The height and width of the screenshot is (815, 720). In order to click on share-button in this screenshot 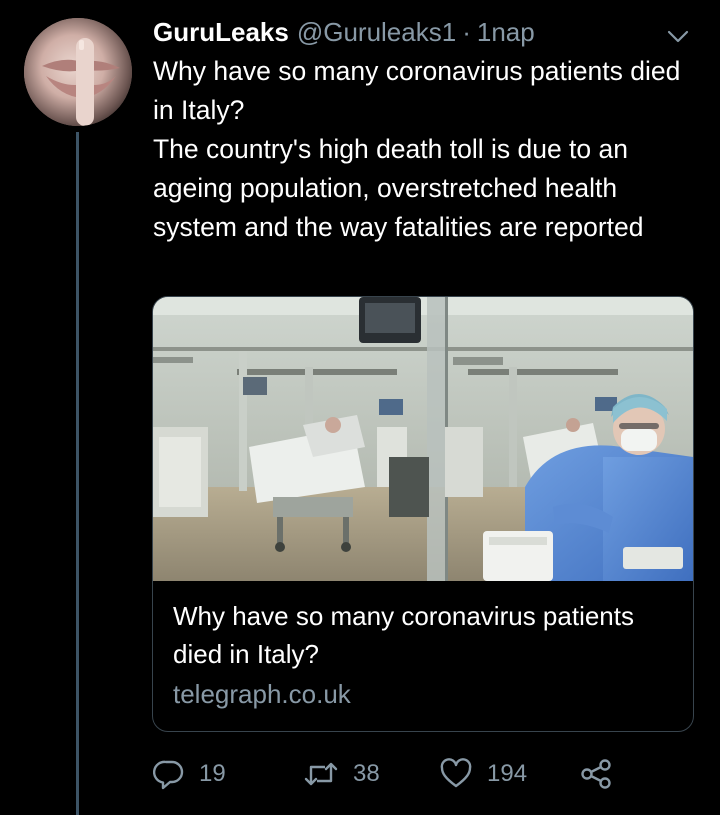, I will do `click(596, 774)`.